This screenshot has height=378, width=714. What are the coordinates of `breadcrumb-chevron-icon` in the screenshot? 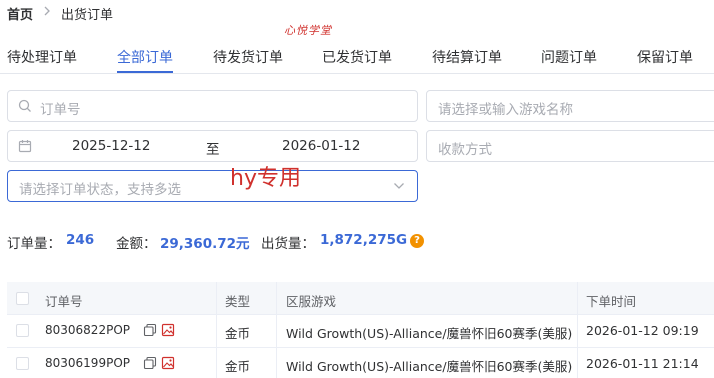 It's located at (47, 11).